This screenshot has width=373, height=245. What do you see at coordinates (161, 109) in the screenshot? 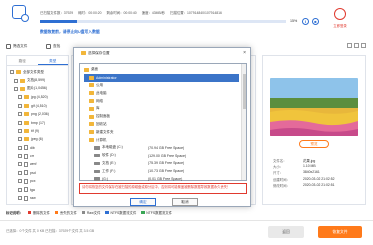
I see `folder-row: 库` at bounding box center [161, 109].